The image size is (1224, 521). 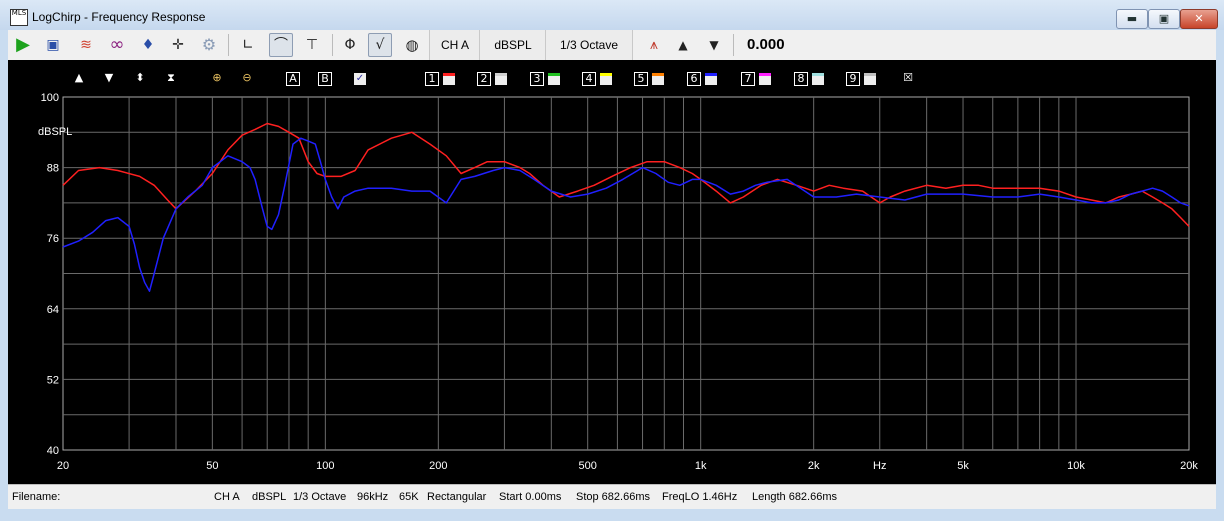 What do you see at coordinates (23, 45) in the screenshot?
I see `run-play-icon: ▶` at bounding box center [23, 45].